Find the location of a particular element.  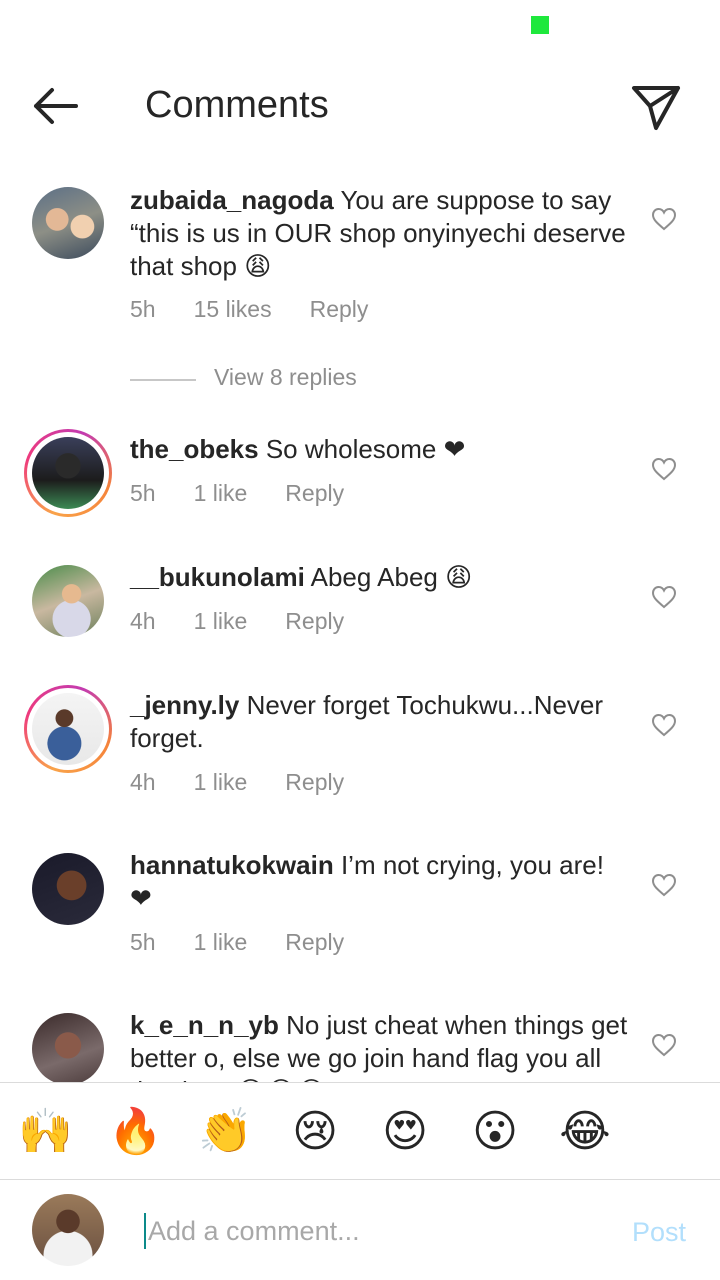

comment-meta: 5h 15 likes Reply is located at coordinates (268, 309).